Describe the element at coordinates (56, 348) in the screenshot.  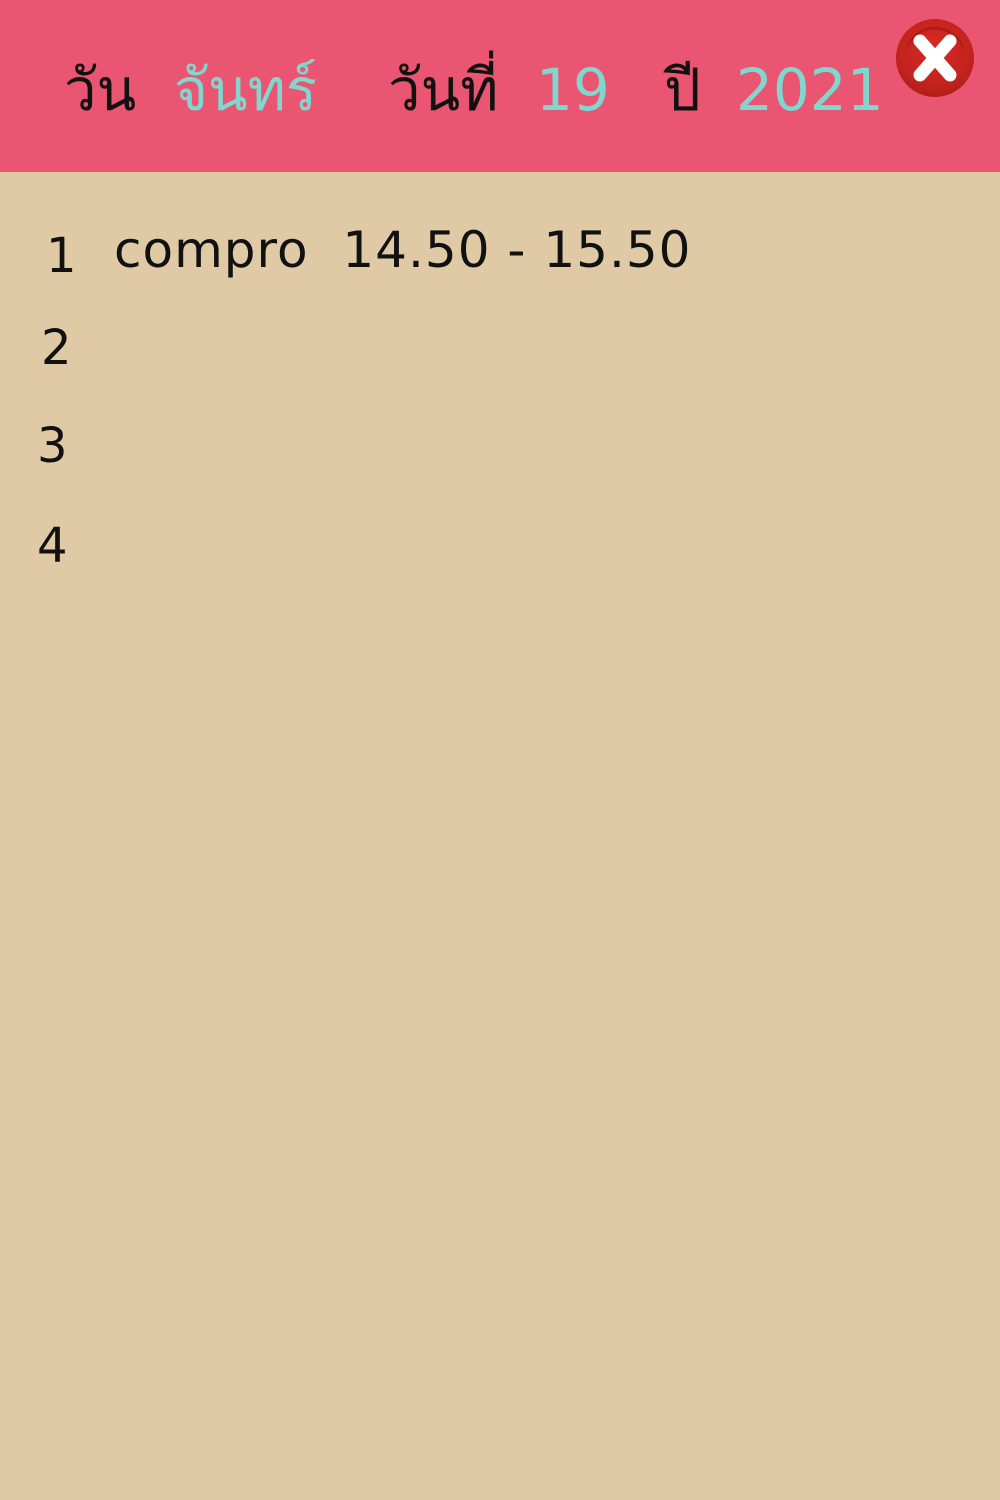
I see `row-number-2: 2` at that location.